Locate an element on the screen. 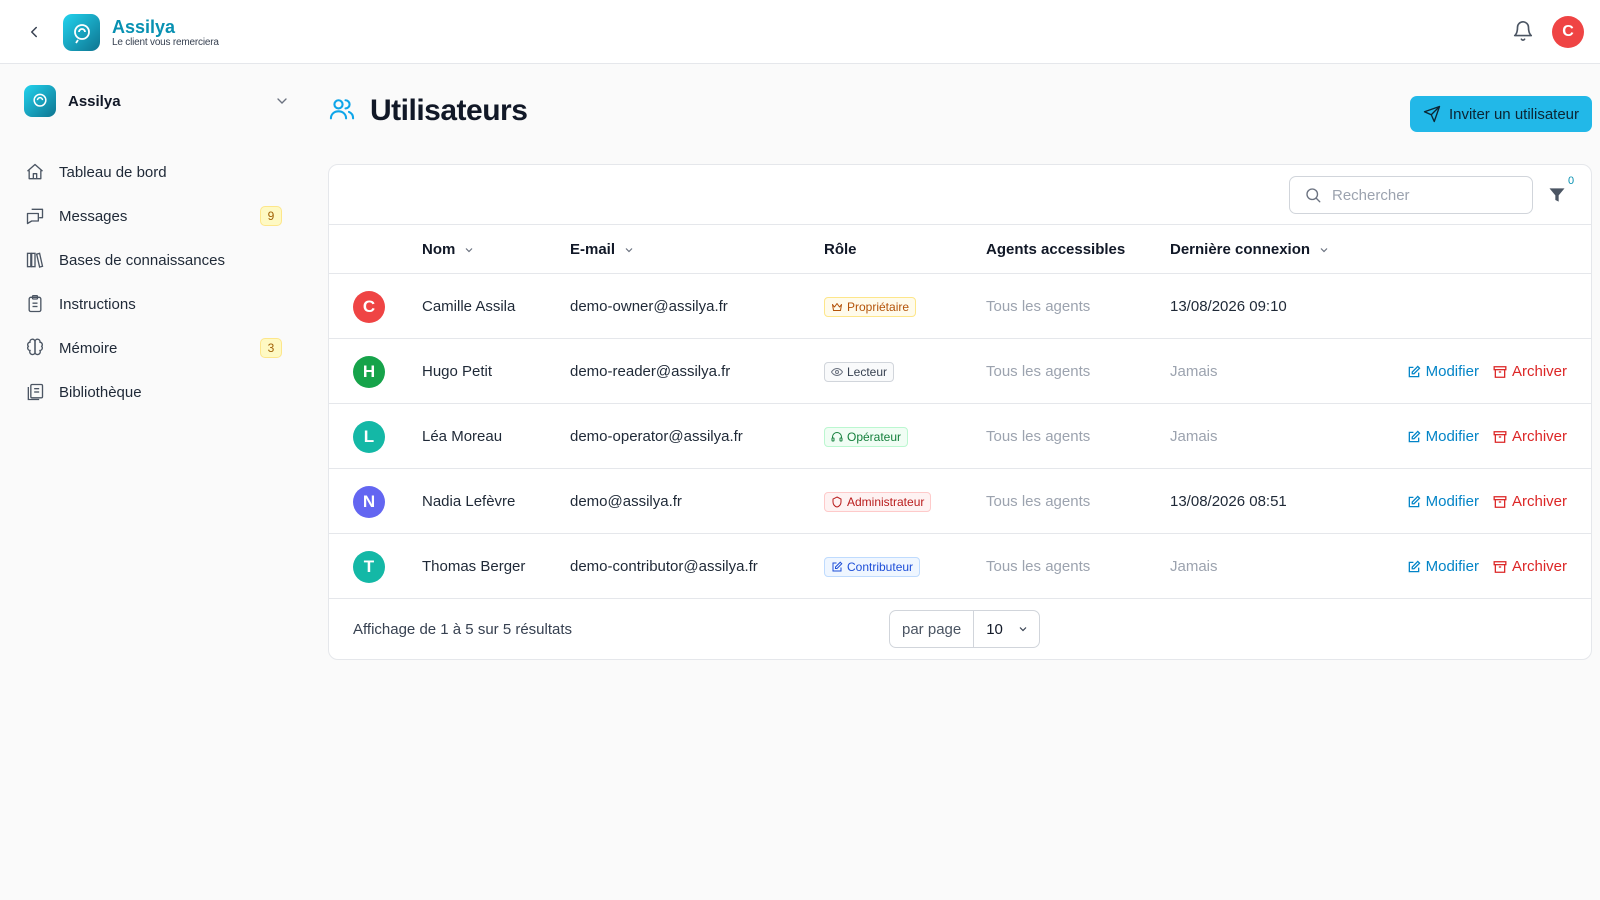  column-header-name: Nom is located at coordinates (448, 249).